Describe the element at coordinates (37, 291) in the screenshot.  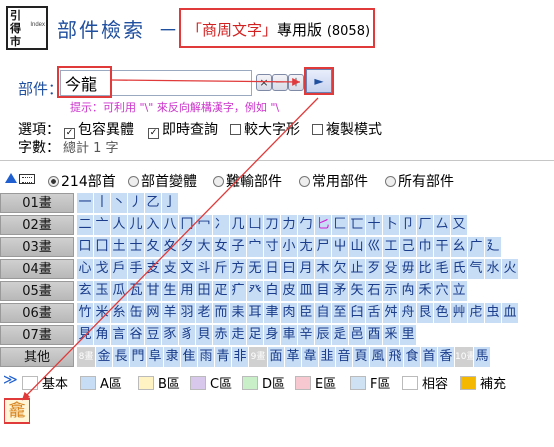
I see `stroke-count-label: 05畫` at that location.